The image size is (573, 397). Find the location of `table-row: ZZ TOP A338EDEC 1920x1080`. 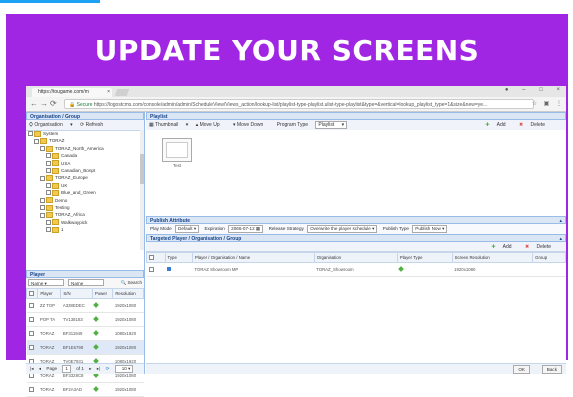

table-row: ZZ TOP A338EDEC 1920x1080 is located at coordinates (85, 305).